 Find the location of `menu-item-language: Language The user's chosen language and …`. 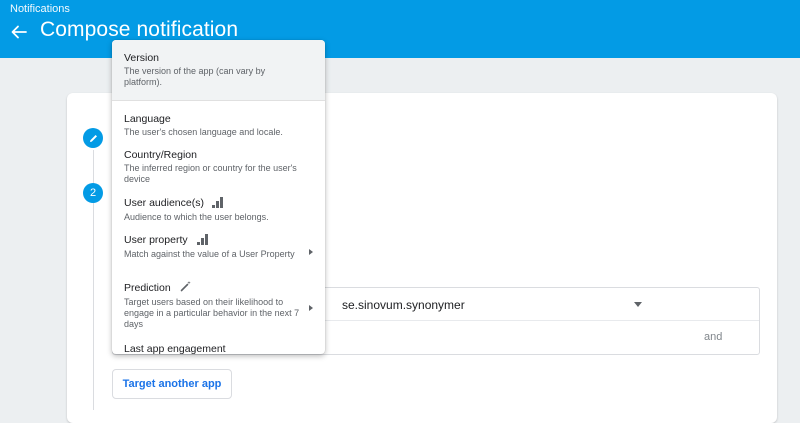

menu-item-language: Language The user's chosen language and … is located at coordinates (218, 125).